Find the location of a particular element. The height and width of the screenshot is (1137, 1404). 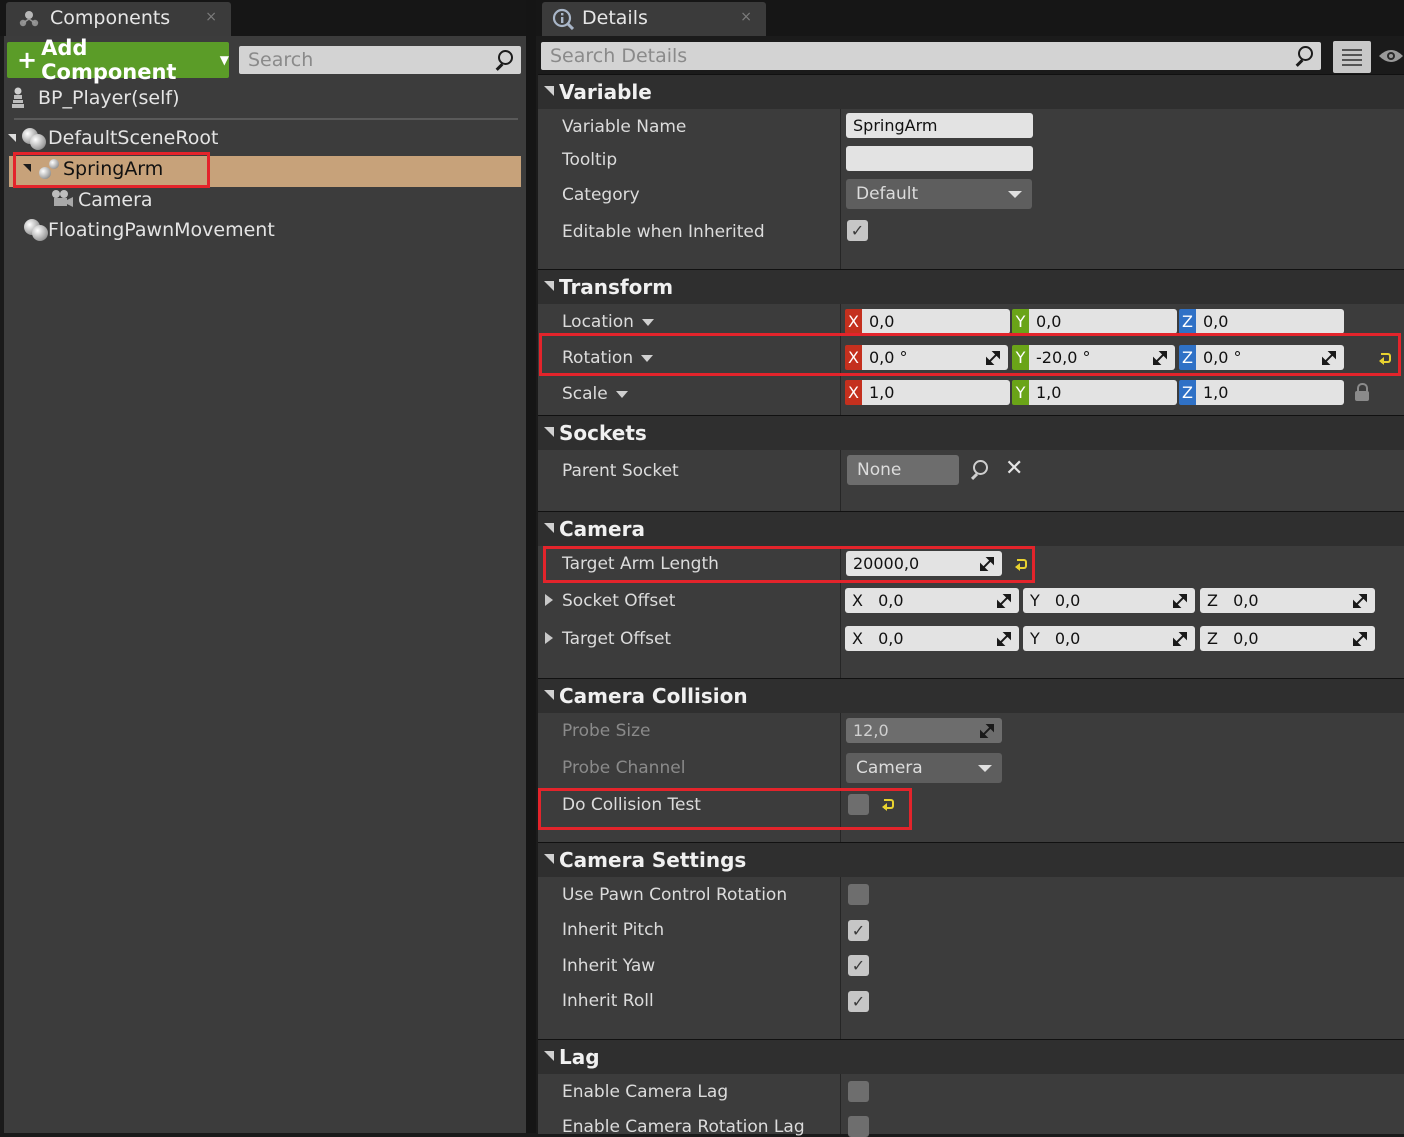

section-header-variable: Variable is located at coordinates (971, 92).